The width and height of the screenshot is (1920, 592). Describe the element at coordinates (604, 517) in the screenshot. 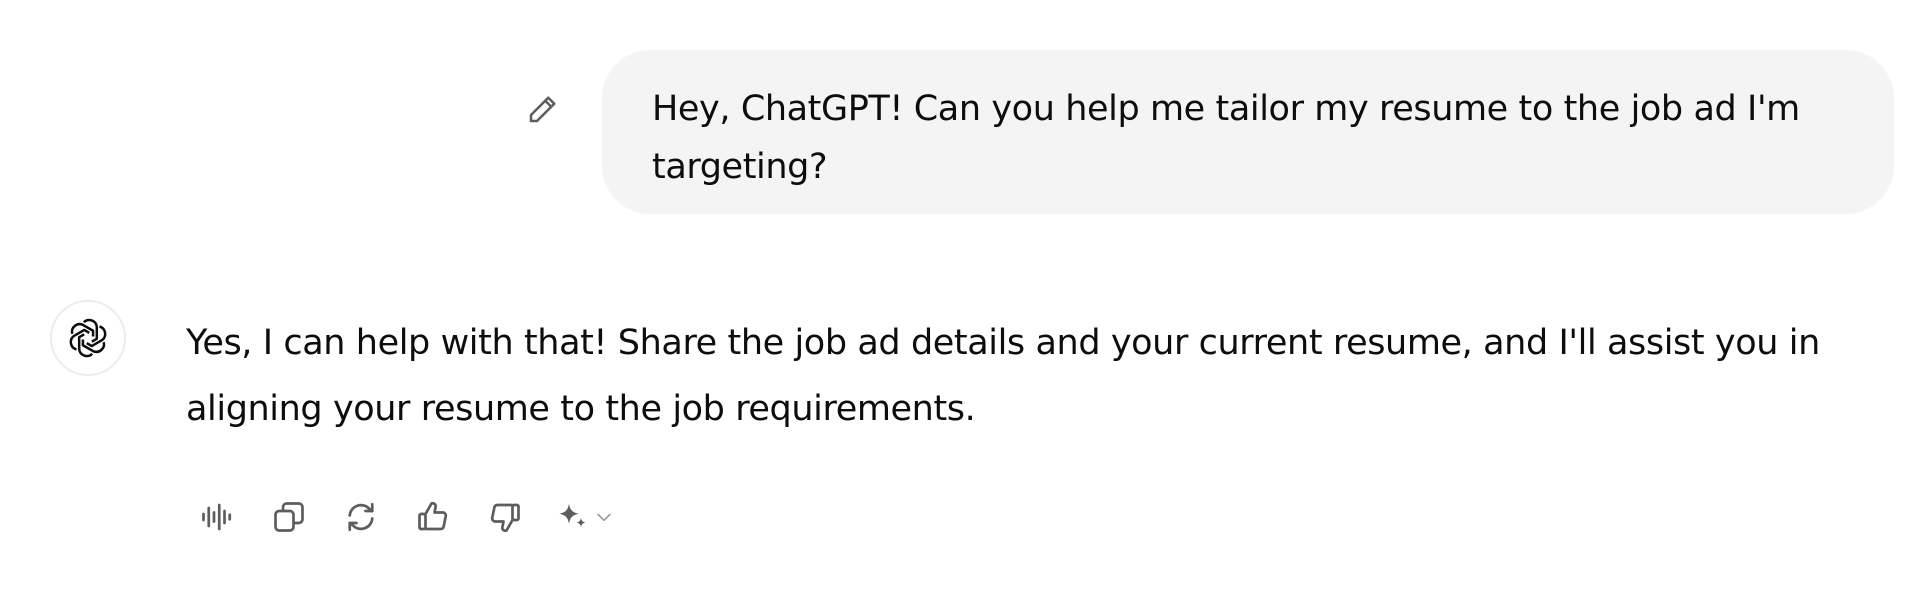

I see `chevron-down-icon` at that location.